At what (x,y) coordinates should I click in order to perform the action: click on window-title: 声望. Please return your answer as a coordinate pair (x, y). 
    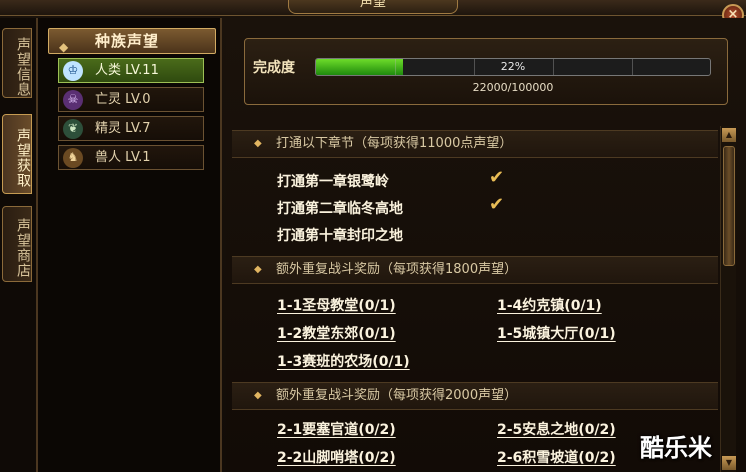
    Looking at the image, I should click on (373, 7).